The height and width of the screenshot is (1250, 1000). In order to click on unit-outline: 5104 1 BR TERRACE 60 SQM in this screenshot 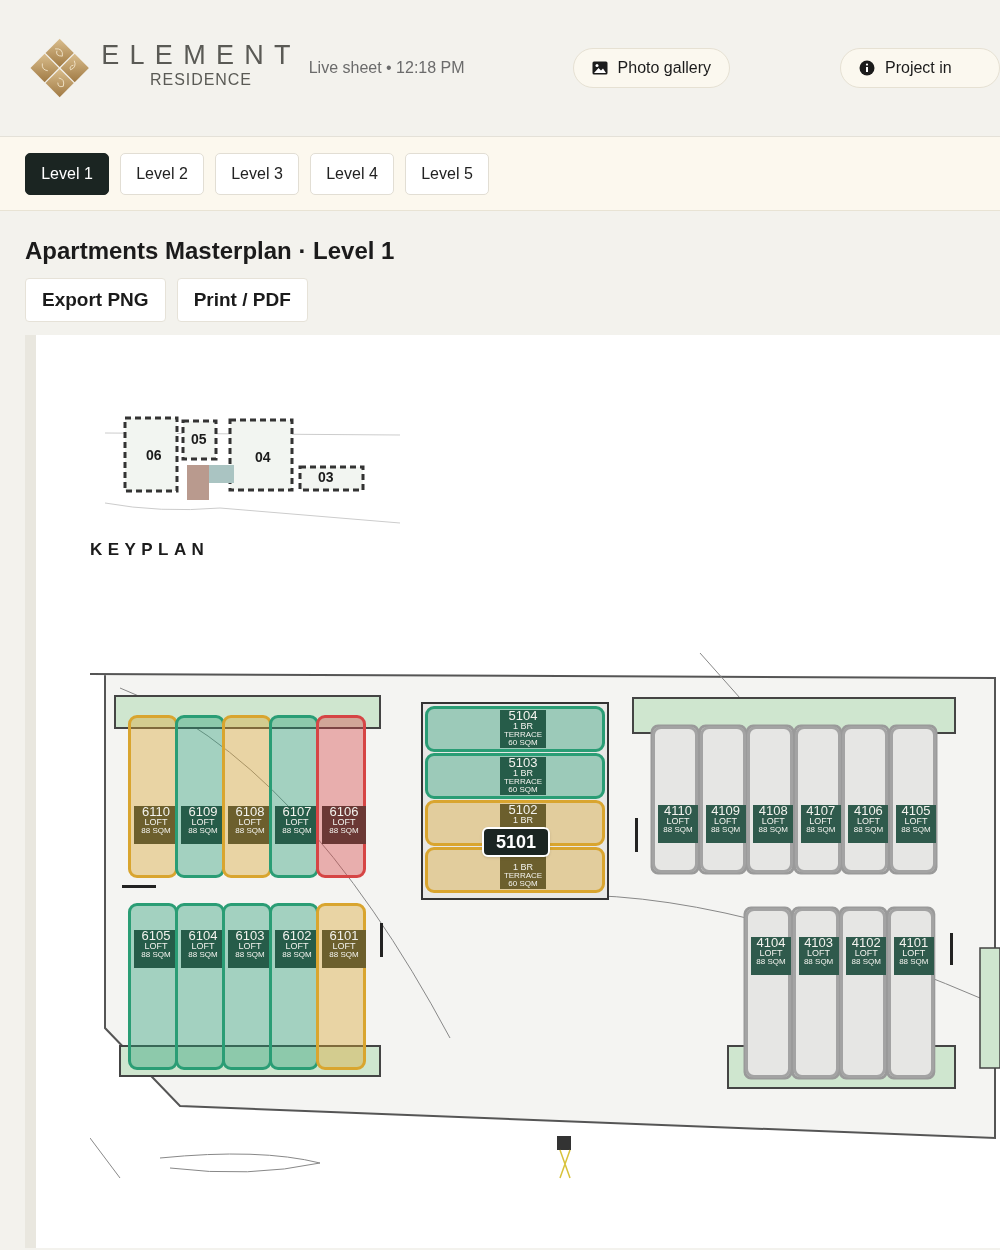, I will do `click(515, 729)`.